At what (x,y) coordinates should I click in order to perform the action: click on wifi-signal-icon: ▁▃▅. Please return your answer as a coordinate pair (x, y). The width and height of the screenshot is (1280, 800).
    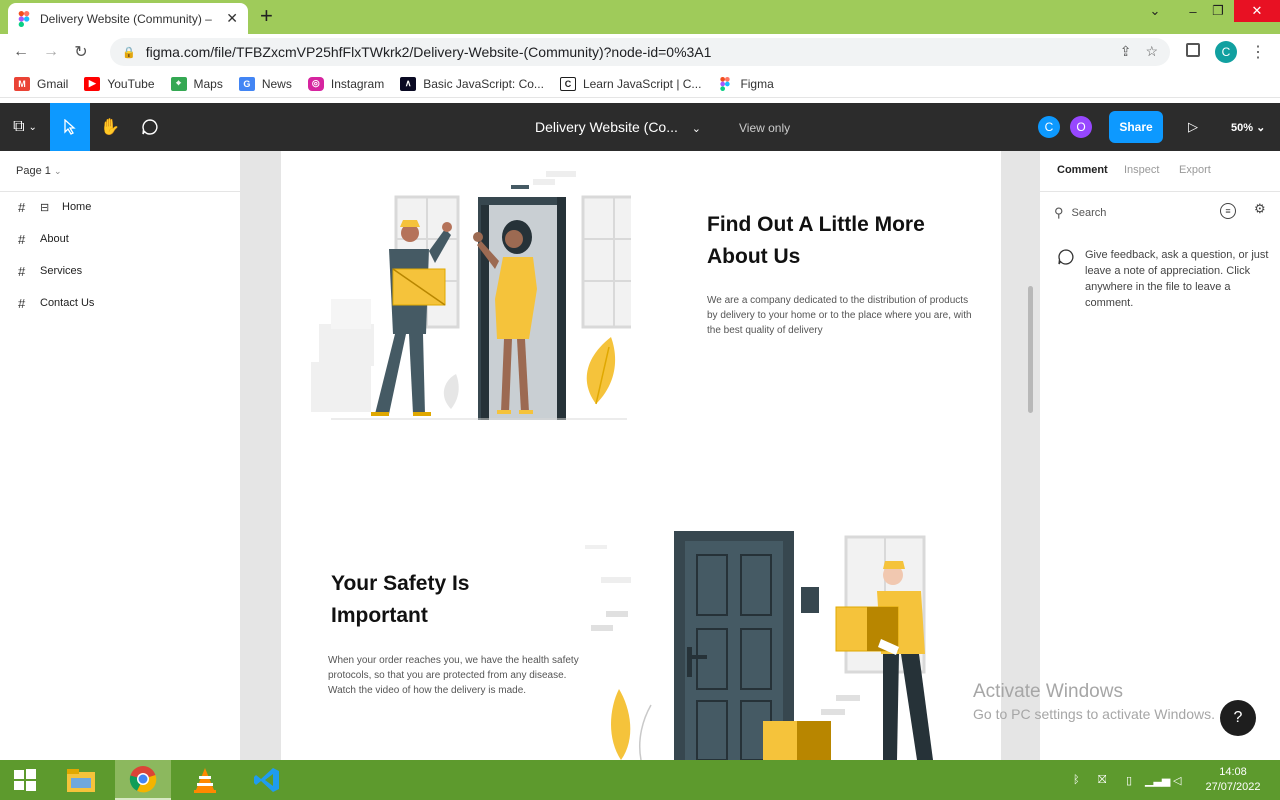
    Looking at the image, I should click on (1157, 780).